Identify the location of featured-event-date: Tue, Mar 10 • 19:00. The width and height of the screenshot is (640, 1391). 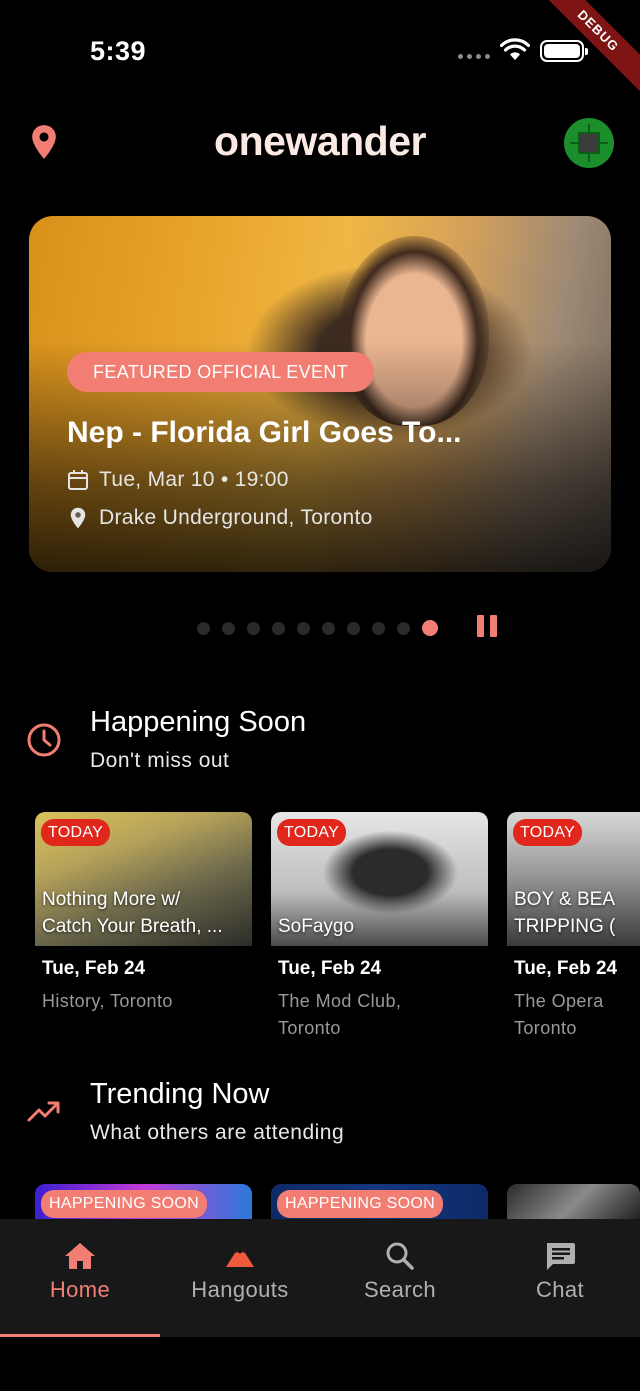
(194, 479).